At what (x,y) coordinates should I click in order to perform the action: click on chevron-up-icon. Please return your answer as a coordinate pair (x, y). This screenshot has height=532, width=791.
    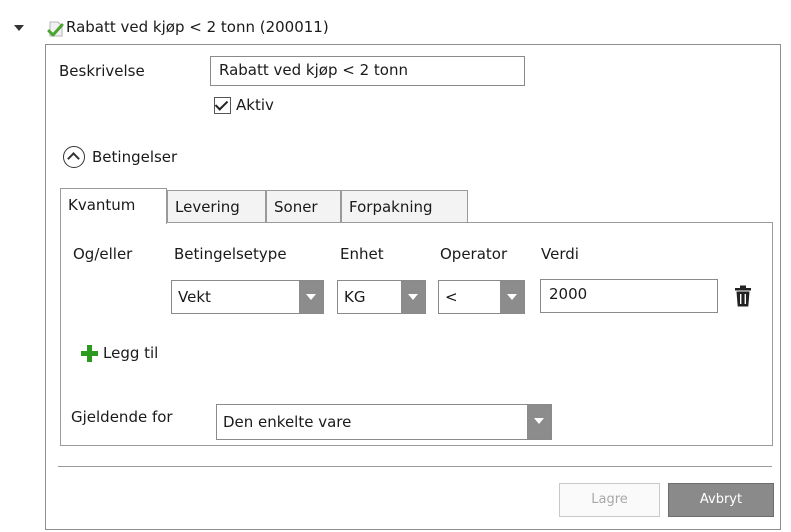
    Looking at the image, I should click on (73, 158).